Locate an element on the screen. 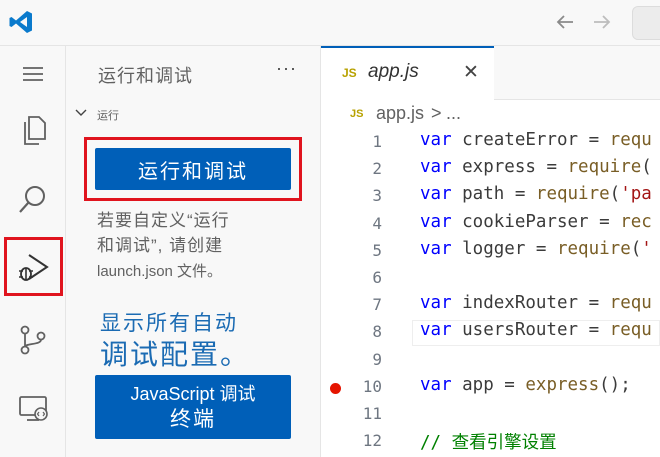 This screenshot has width=660, height=457. menu-button is located at coordinates (32, 74).